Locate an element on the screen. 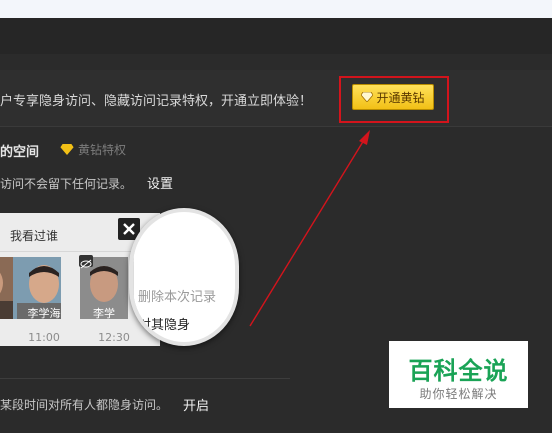  watermark-title: 百科全说 is located at coordinates (458, 371).